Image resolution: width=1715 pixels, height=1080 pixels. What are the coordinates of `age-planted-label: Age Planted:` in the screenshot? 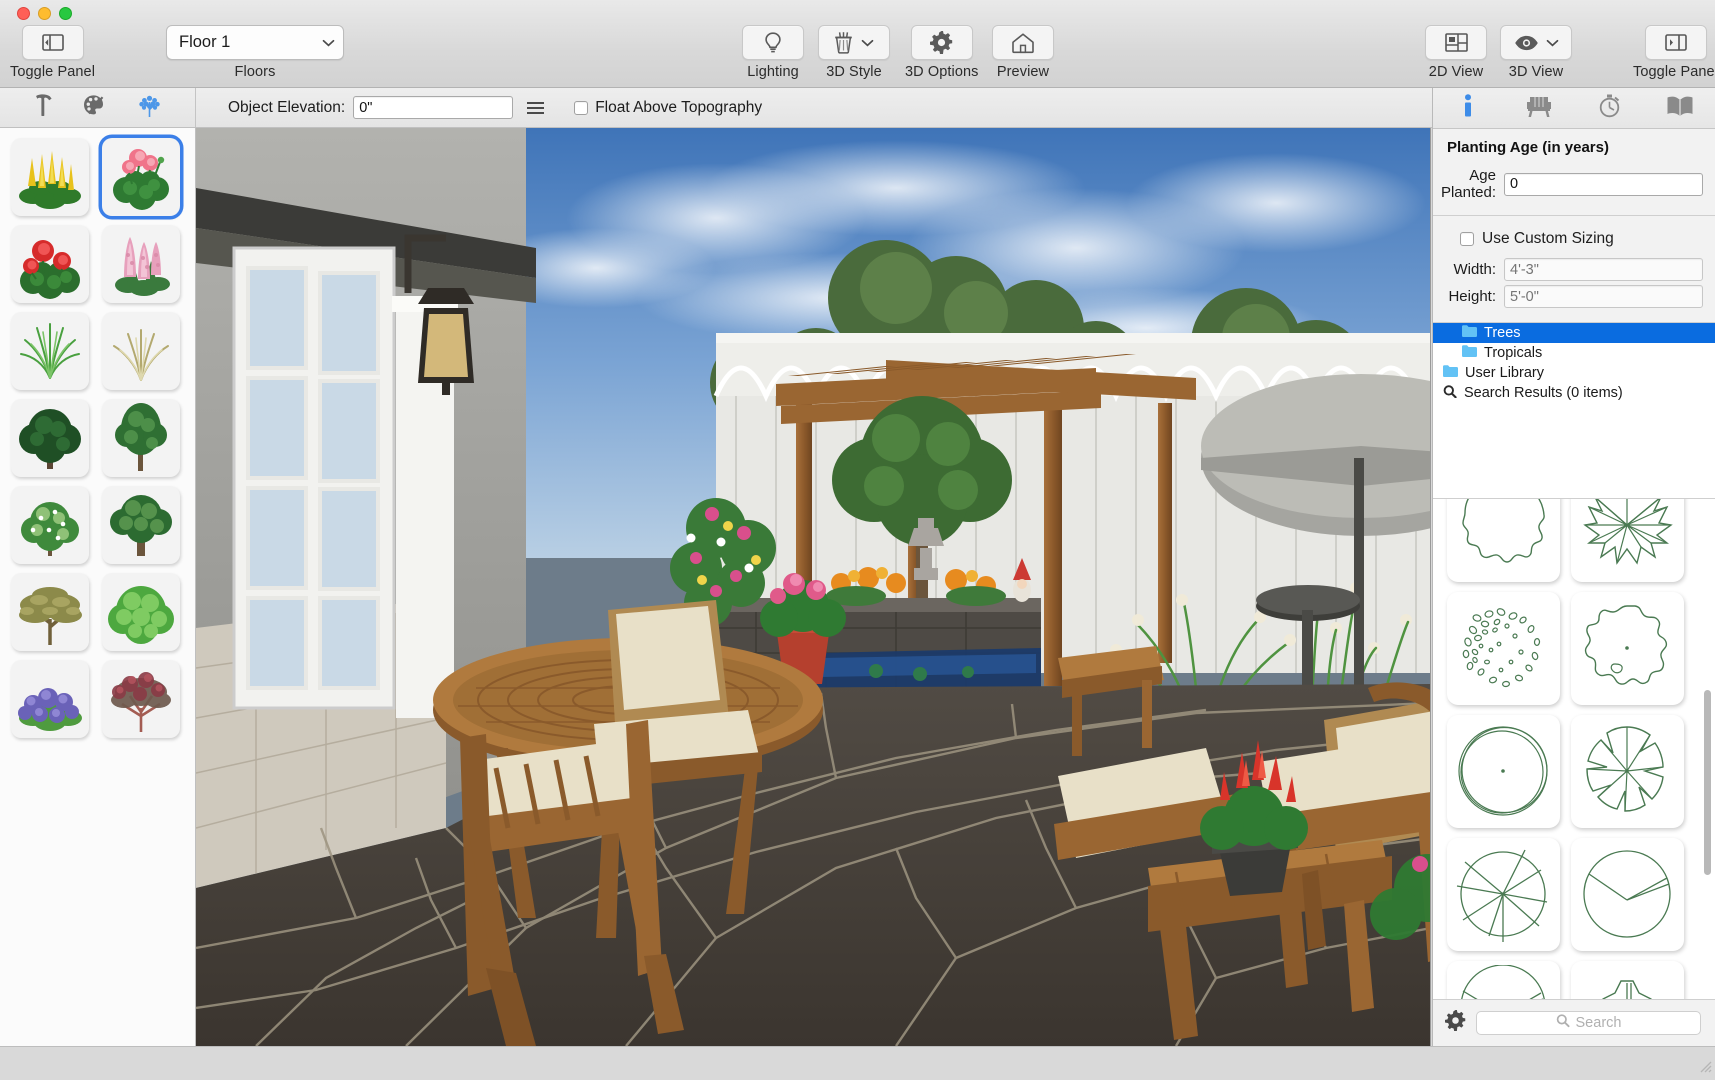 It's located at (1468, 184).